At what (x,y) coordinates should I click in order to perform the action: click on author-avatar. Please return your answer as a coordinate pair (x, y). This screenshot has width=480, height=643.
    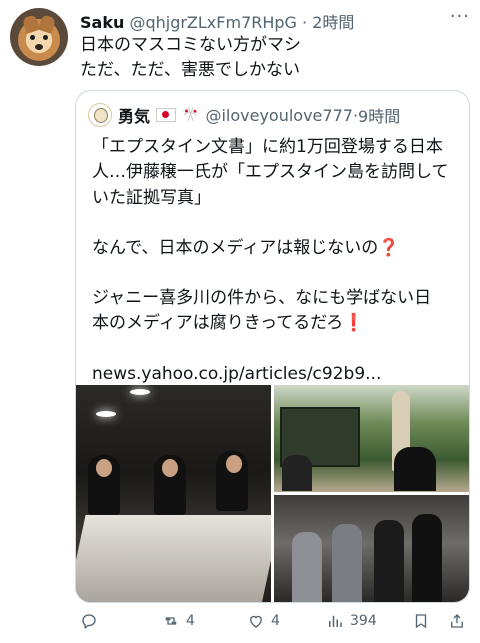
    Looking at the image, I should click on (39, 37).